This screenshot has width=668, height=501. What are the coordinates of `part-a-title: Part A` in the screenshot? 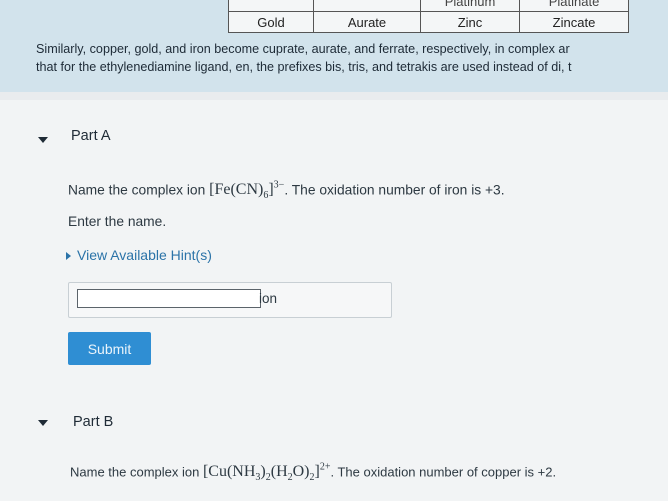 It's located at (91, 136).